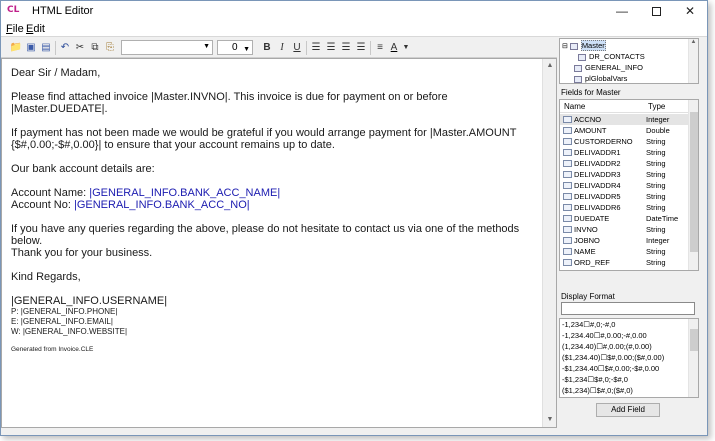 This screenshot has width=715, height=441. Describe the element at coordinates (624, 152) in the screenshot. I see `field-row: DELIVADDR1 String` at that location.